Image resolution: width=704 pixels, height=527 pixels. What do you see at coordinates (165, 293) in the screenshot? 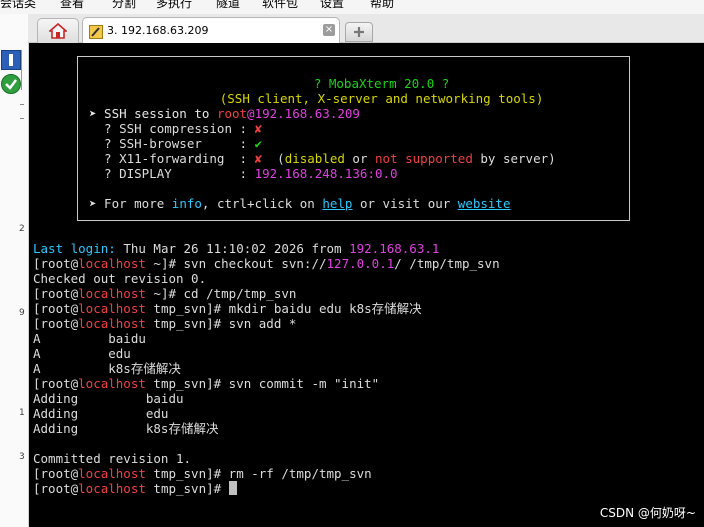
I see `terminal-line: [root@localhost ~]# cd /tmp/tmp_svn` at bounding box center [165, 293].